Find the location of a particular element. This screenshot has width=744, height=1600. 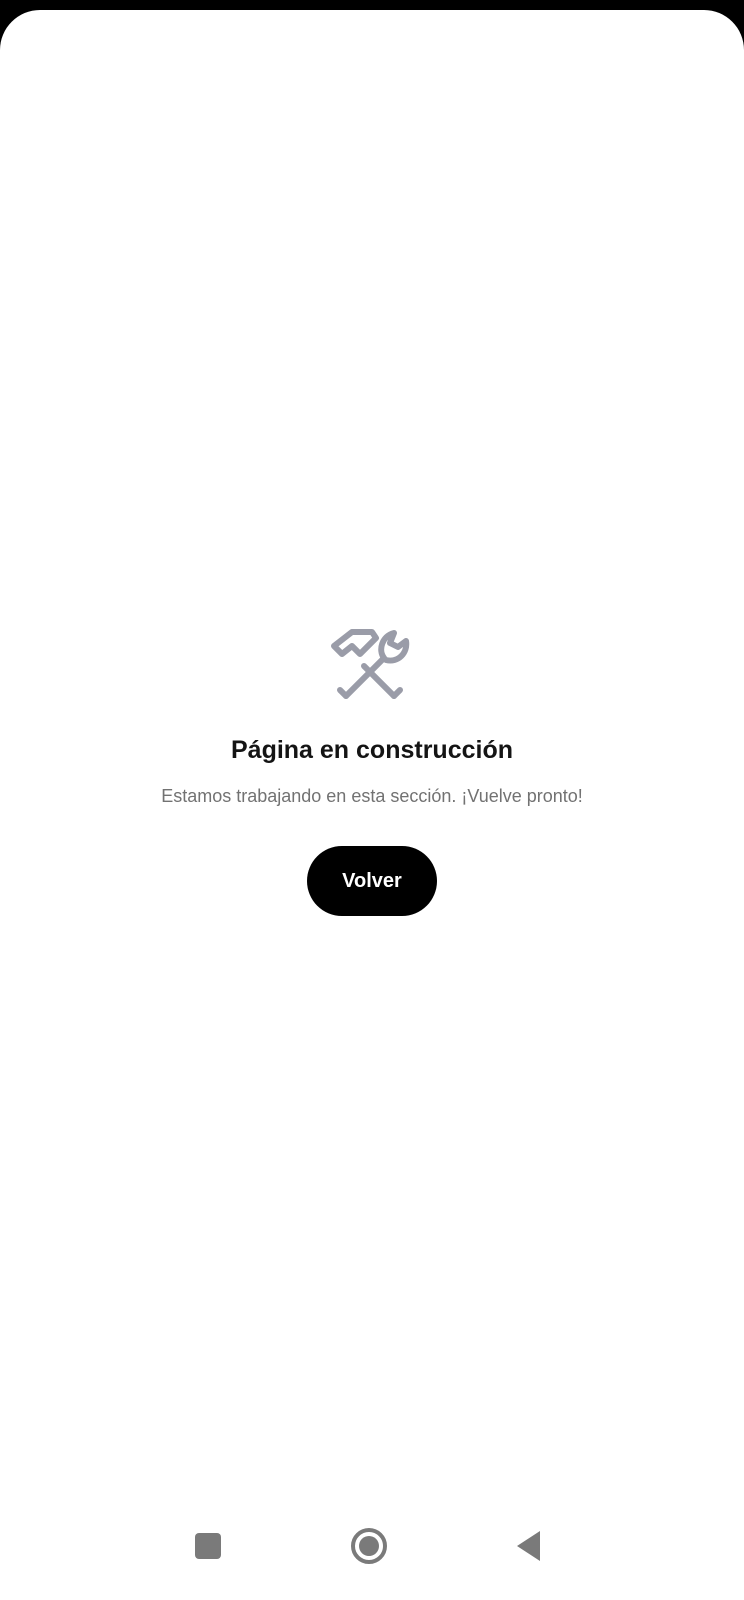

hammer-wrench-icon is located at coordinates (372, 664).